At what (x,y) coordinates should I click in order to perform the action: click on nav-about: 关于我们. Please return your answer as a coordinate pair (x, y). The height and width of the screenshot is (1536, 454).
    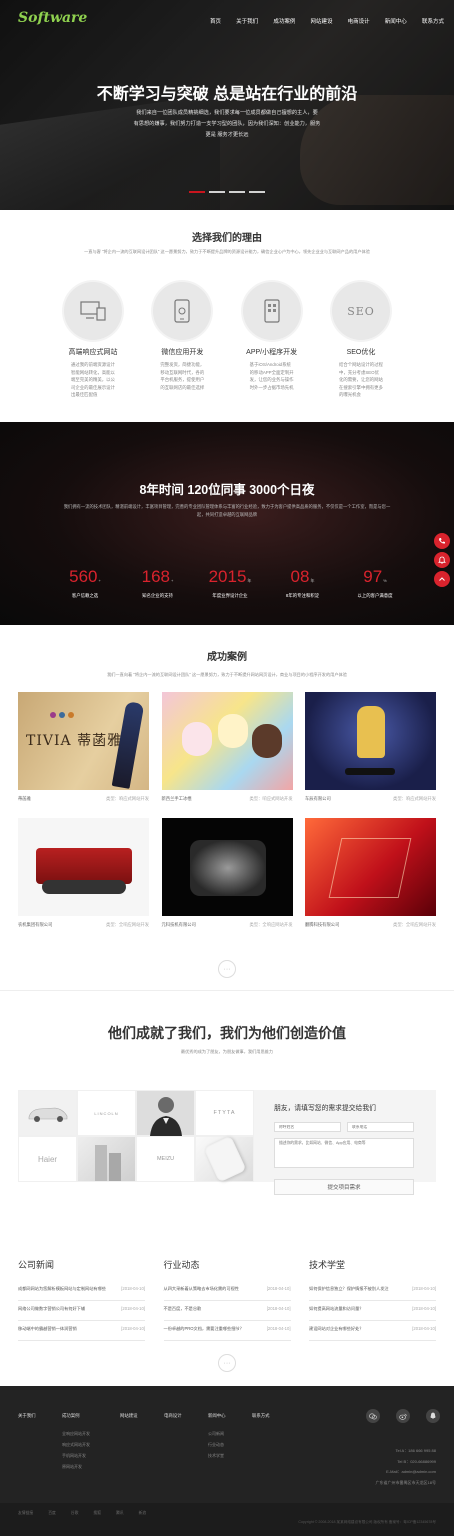
    Looking at the image, I should click on (247, 21).